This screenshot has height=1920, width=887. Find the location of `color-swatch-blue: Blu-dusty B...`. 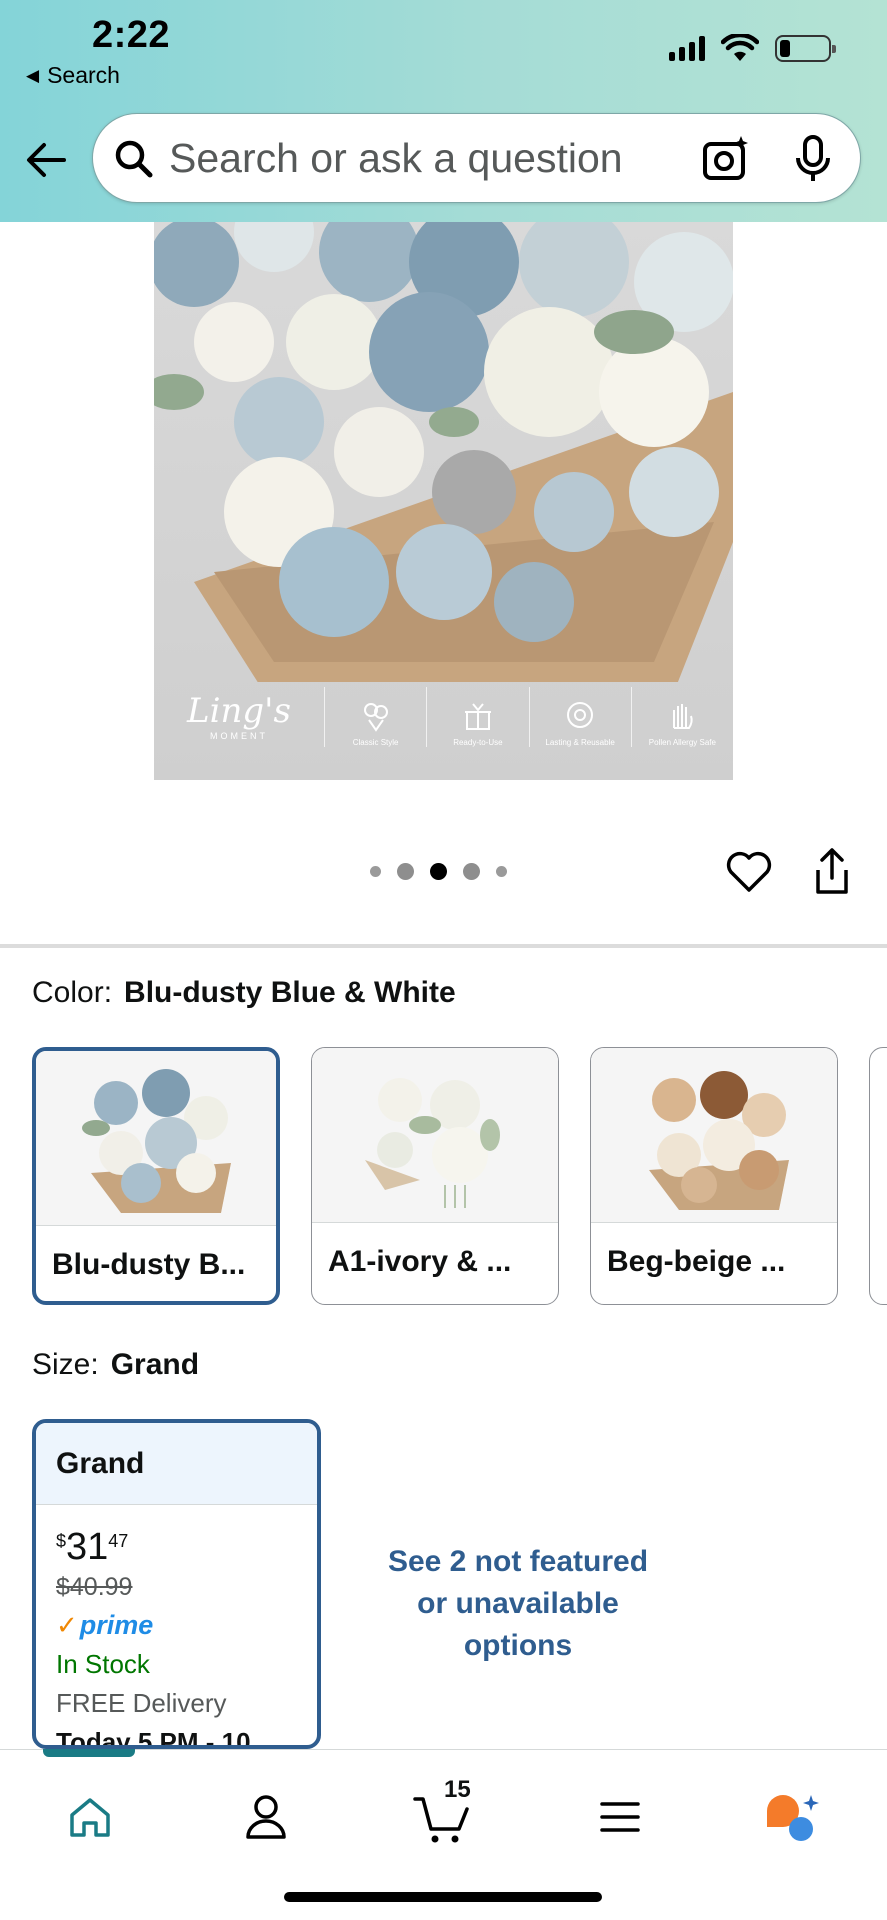

color-swatch-blue: Blu-dusty B... is located at coordinates (156, 1176).